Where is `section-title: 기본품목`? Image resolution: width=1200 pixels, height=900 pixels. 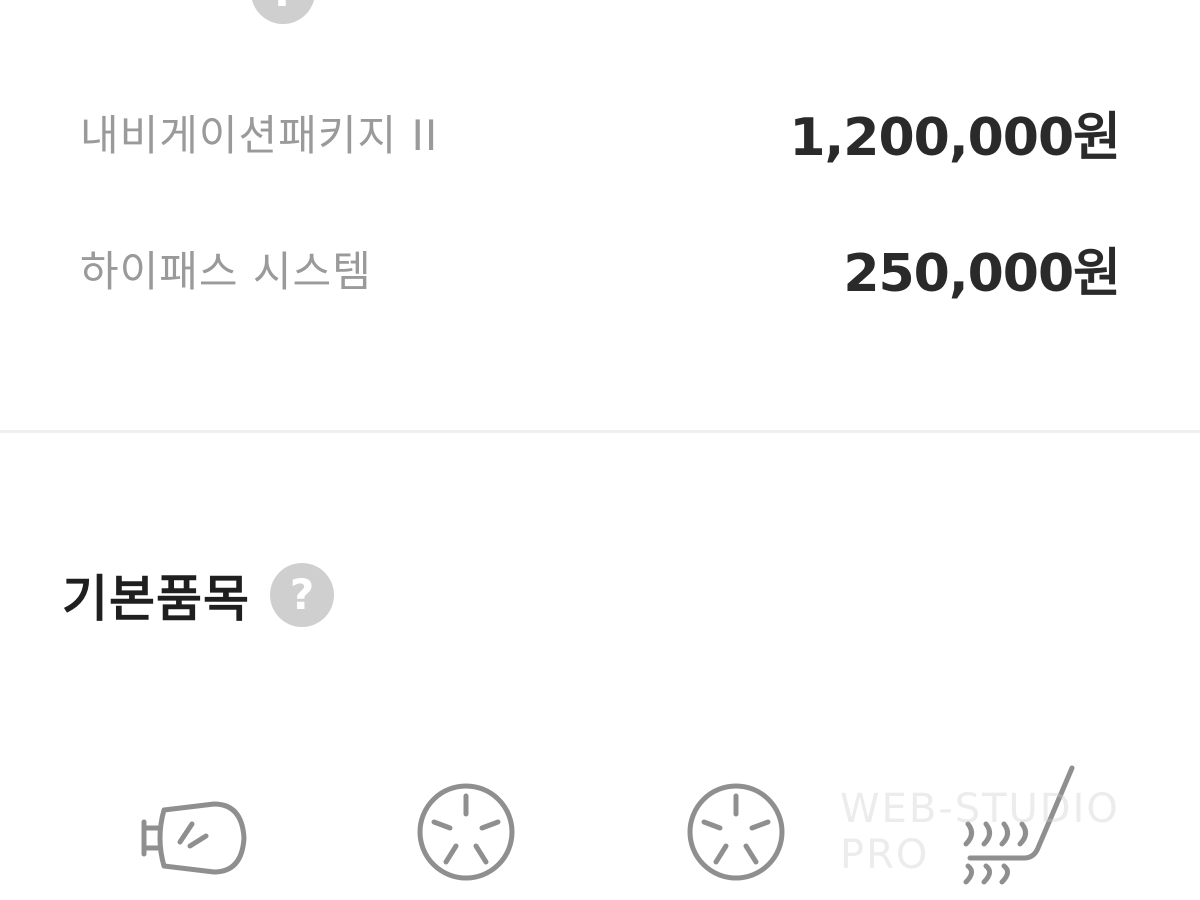 section-title: 기본품목 is located at coordinates (156, 599).